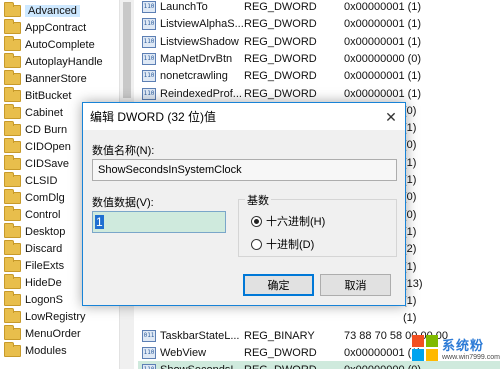 The image size is (500, 369). What do you see at coordinates (355, 285) in the screenshot?
I see `cancel-button: 取消` at bounding box center [355, 285].